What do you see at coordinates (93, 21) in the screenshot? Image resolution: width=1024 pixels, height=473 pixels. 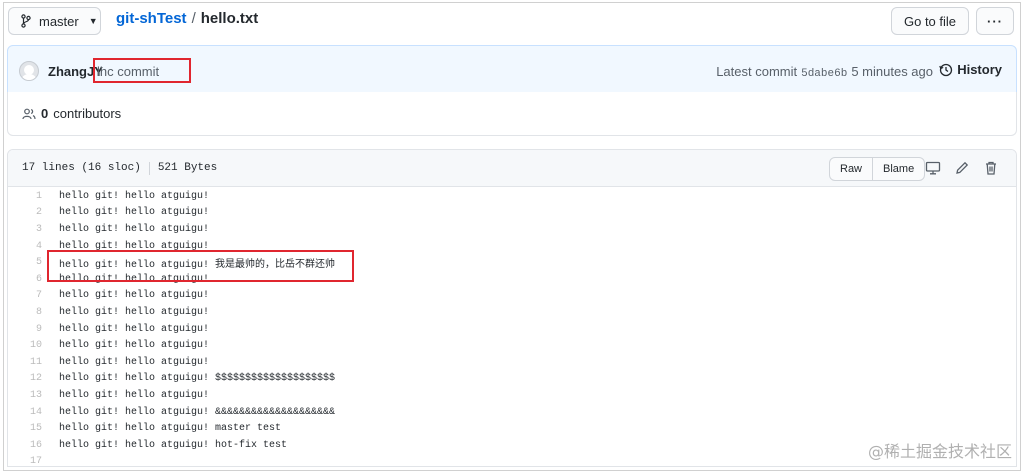 I see `caret-down-icon: ▼` at bounding box center [93, 21].